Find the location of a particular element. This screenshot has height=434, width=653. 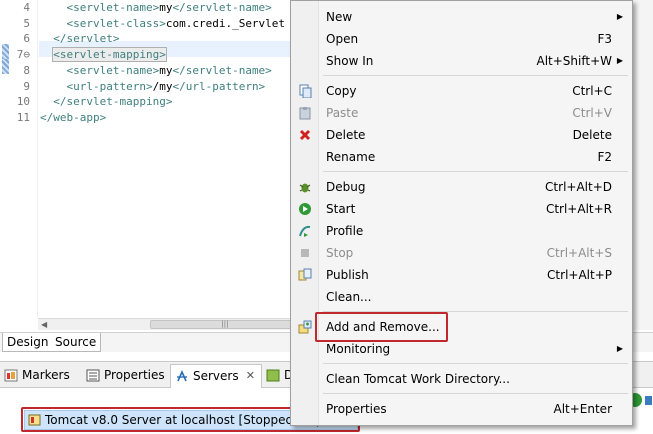

paste-icon is located at coordinates (305, 113).